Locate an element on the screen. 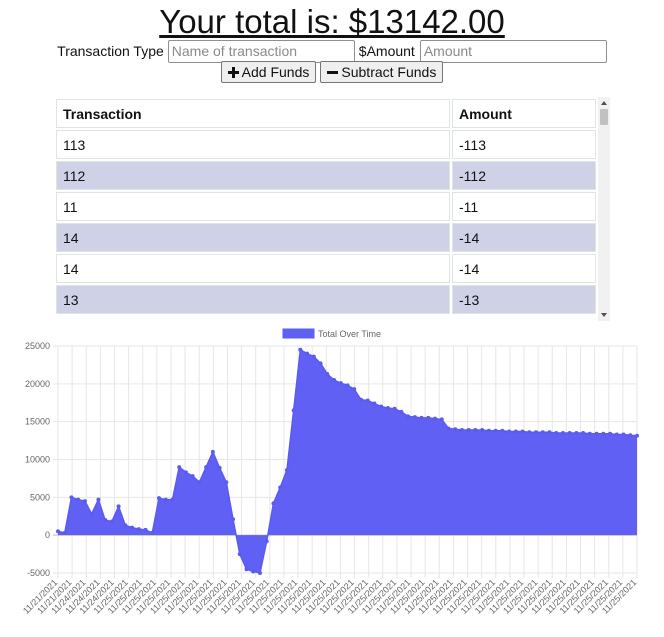  transaction-form: Transaction Type $Amount is located at coordinates (332, 51).